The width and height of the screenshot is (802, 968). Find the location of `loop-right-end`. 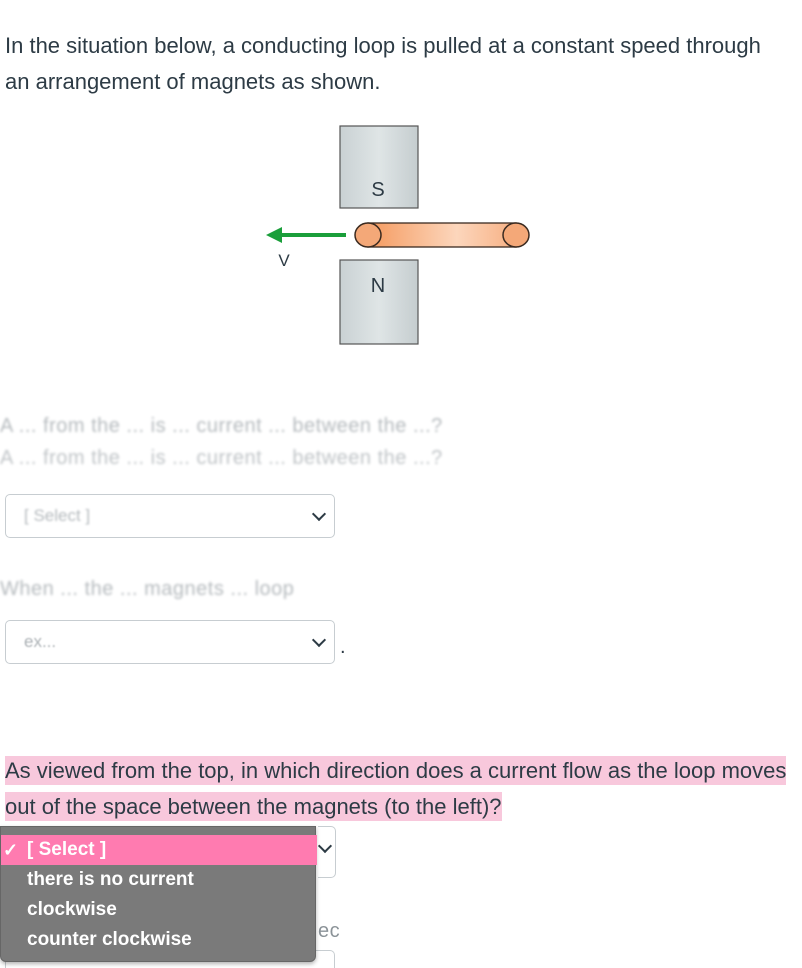

loop-right-end is located at coordinates (516, 235).